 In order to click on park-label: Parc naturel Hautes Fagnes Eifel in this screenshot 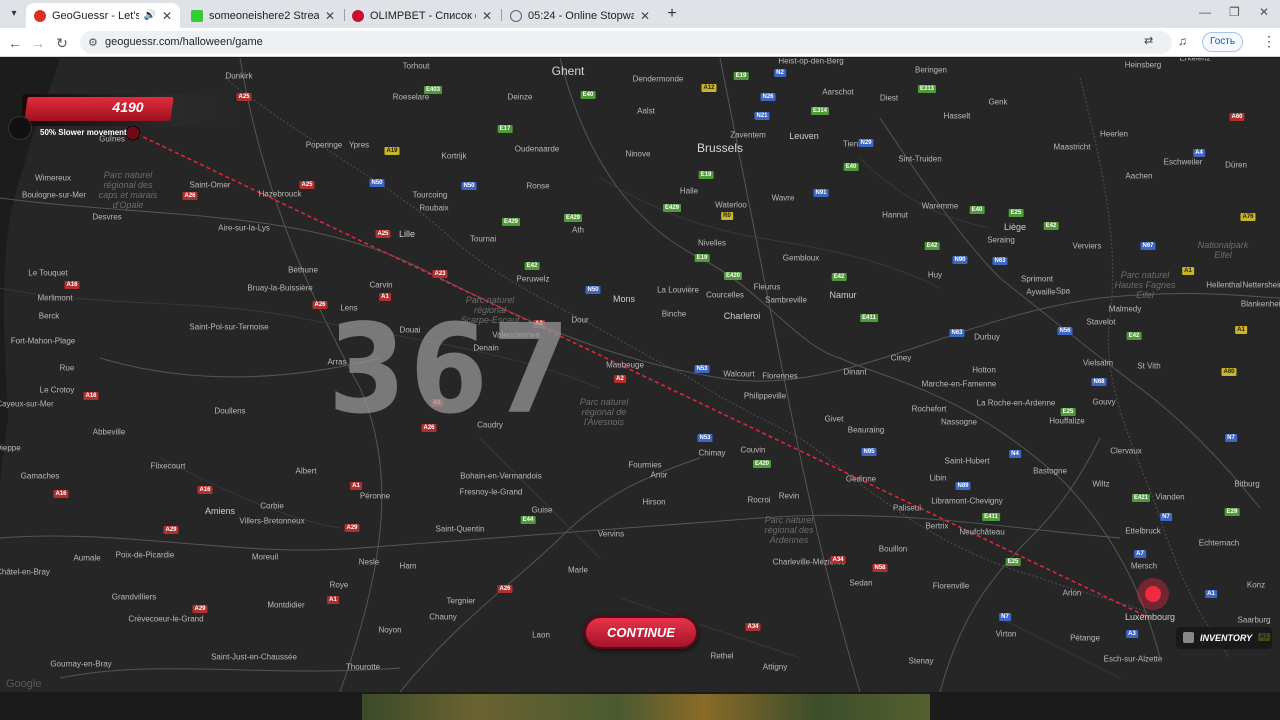, I will do `click(1145, 285)`.